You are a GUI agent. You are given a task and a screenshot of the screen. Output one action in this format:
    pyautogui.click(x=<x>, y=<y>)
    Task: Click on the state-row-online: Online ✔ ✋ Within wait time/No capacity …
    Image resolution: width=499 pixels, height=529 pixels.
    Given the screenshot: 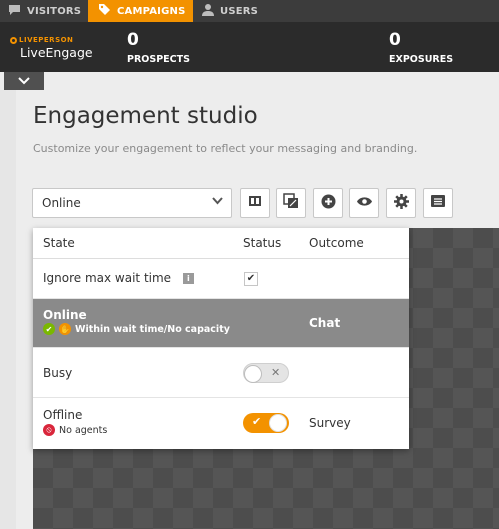 What is the action you would take?
    pyautogui.click(x=221, y=323)
    